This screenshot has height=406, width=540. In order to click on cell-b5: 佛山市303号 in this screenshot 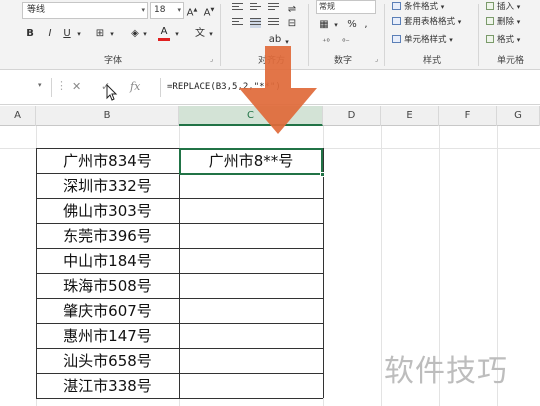, I will do `click(107, 211)`.